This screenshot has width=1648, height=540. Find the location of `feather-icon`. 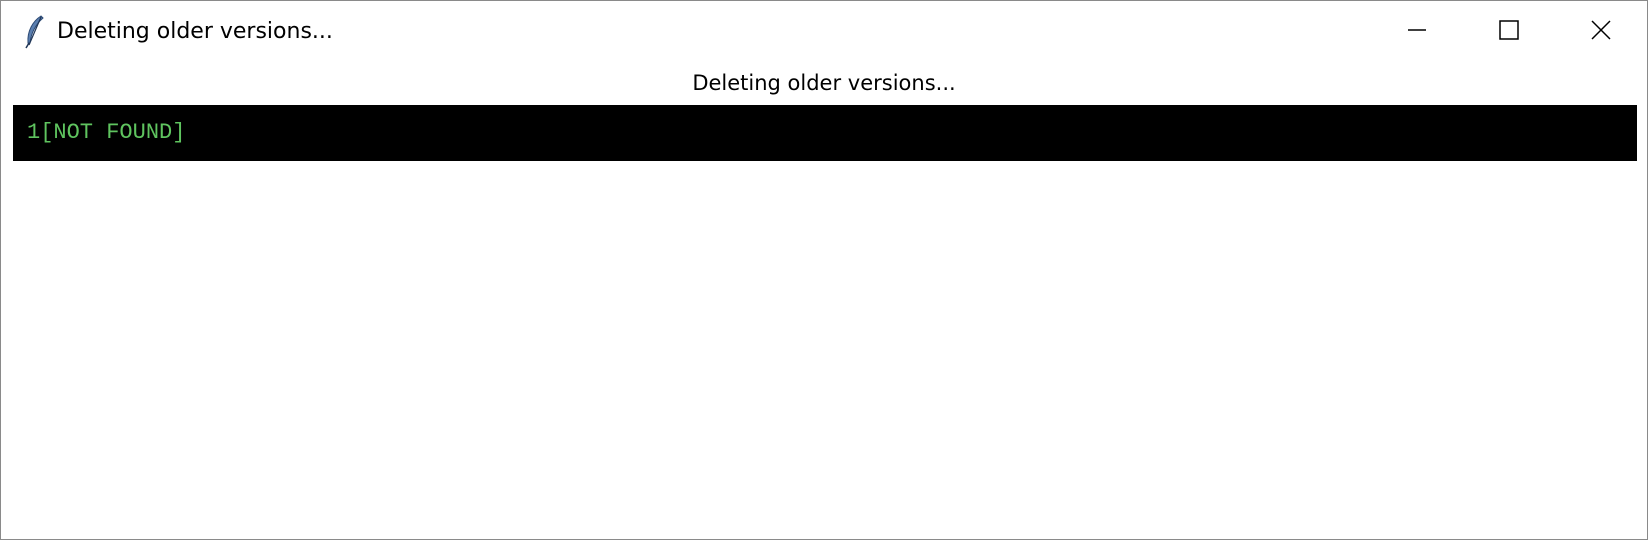

feather-icon is located at coordinates (34, 32).